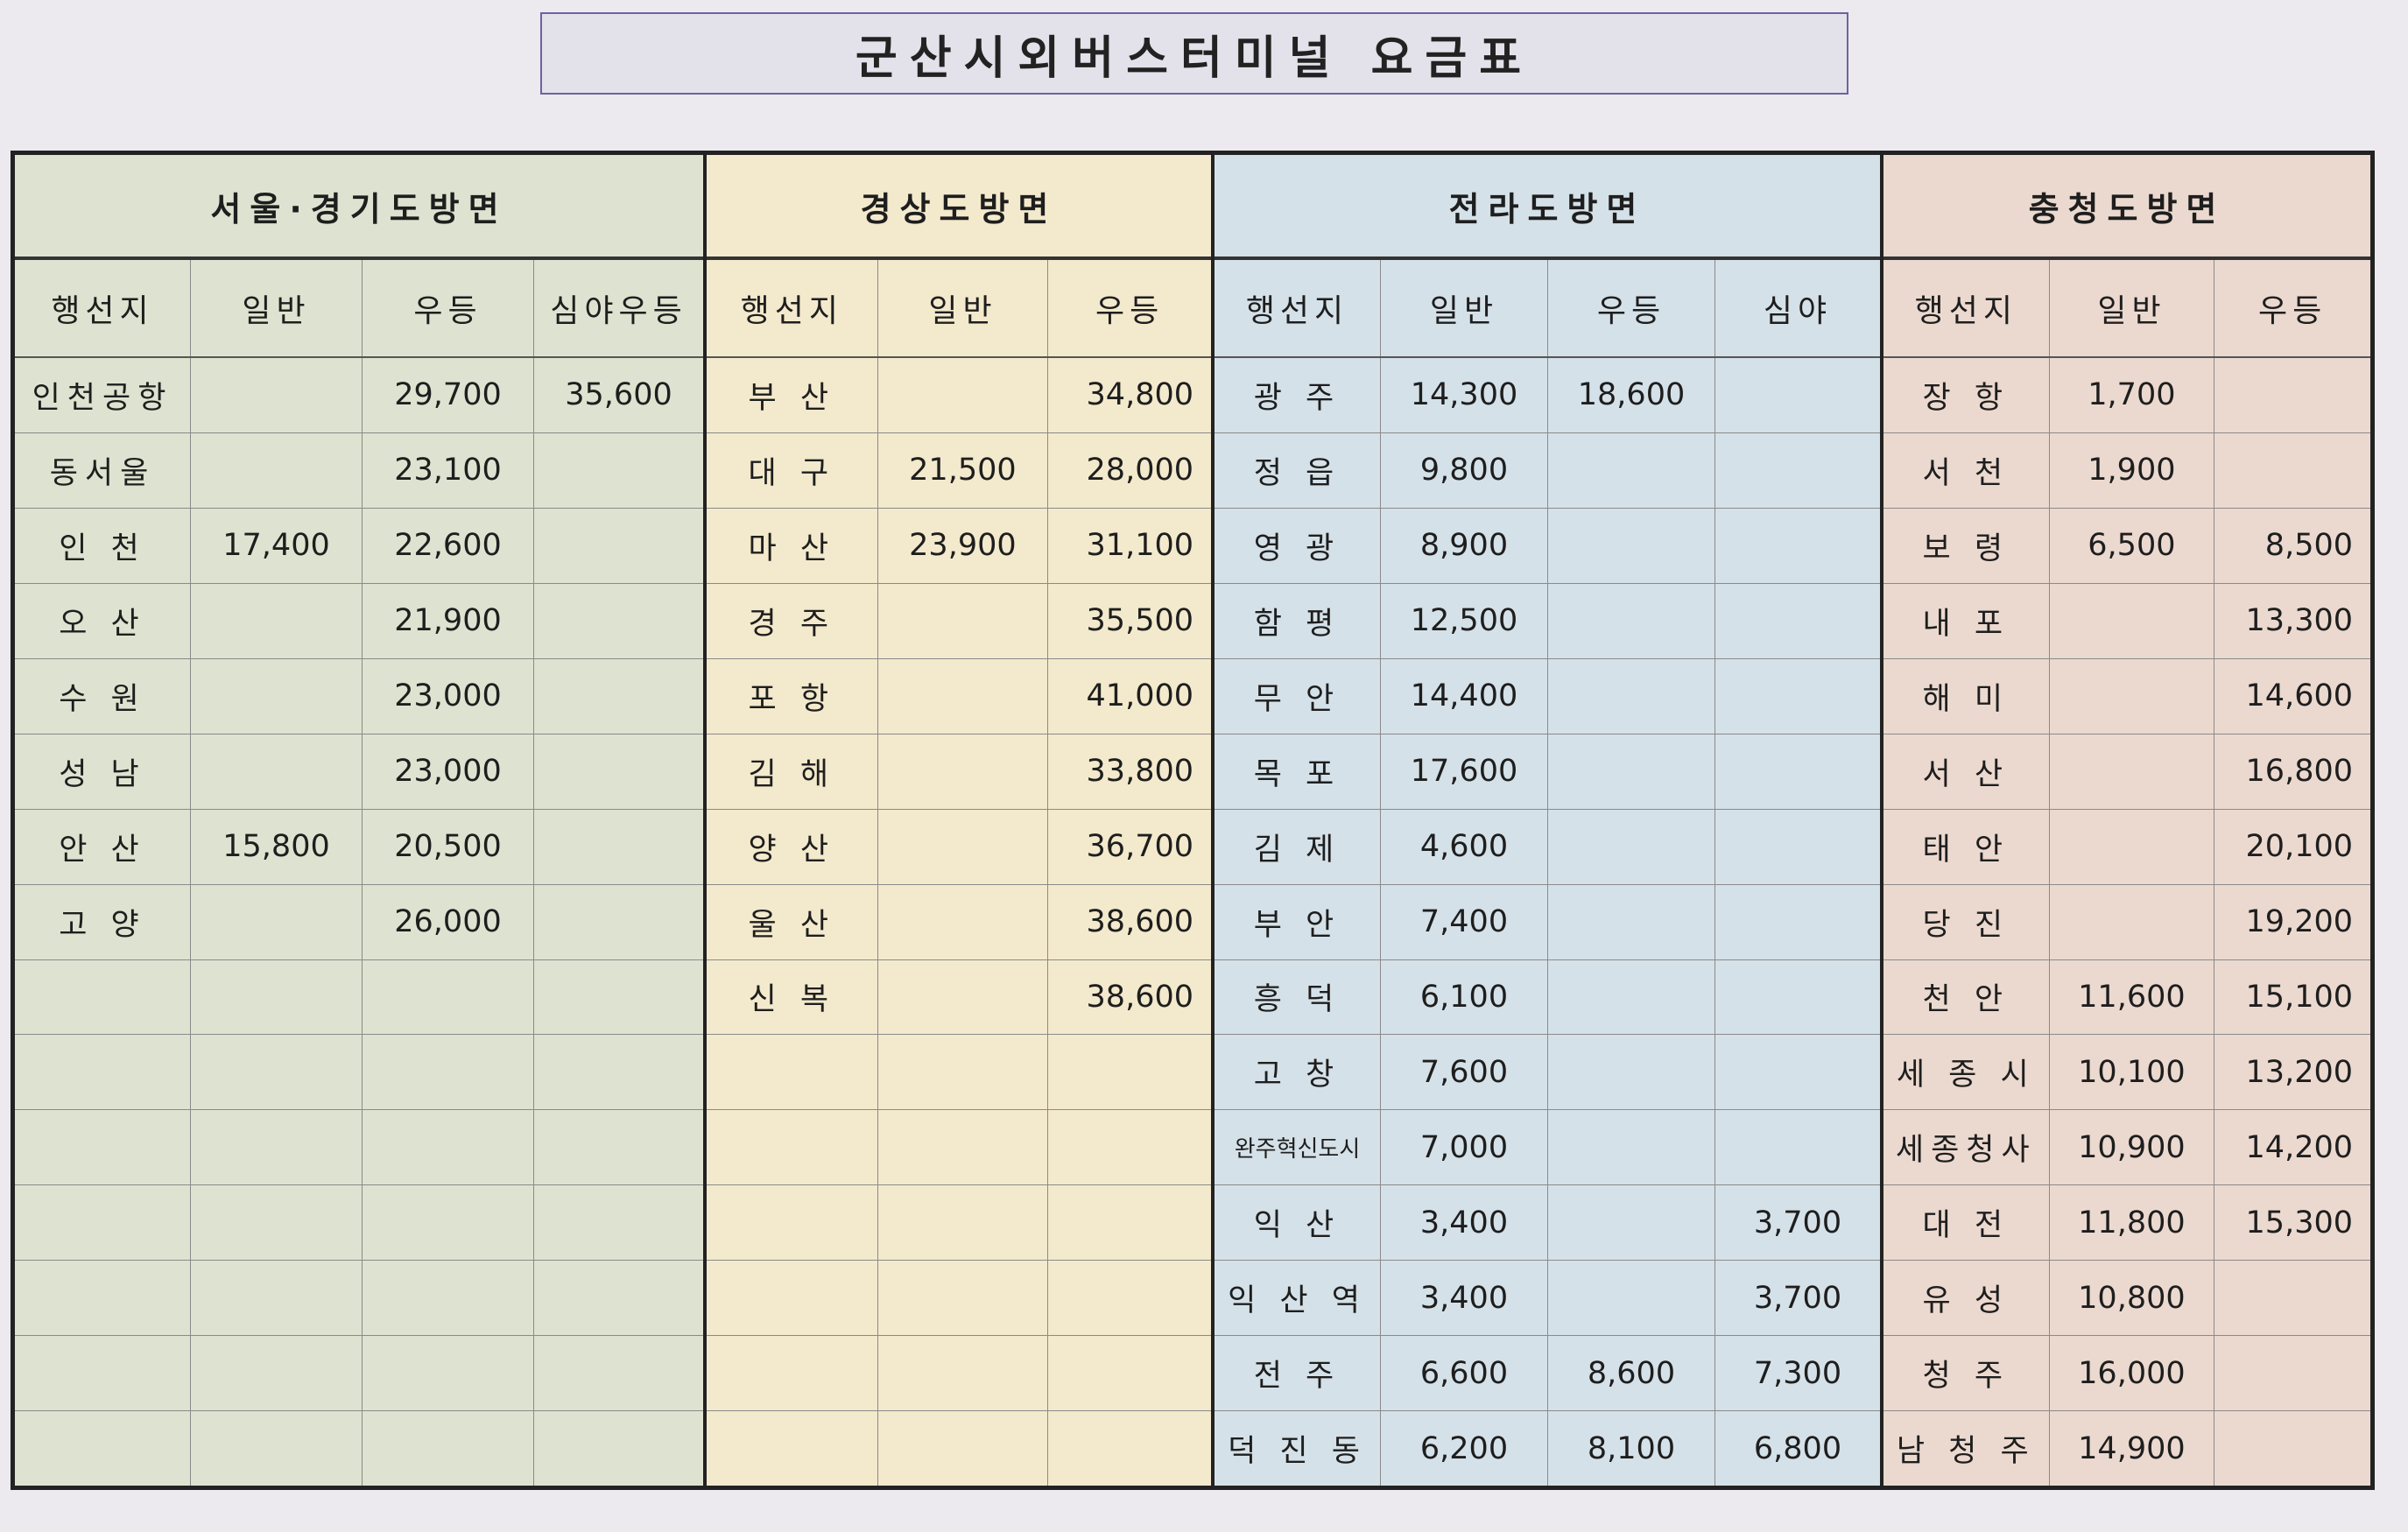 The image size is (2408, 1532). Describe the element at coordinates (447, 620) in the screenshot. I see `fare-cell: 21,900` at that location.